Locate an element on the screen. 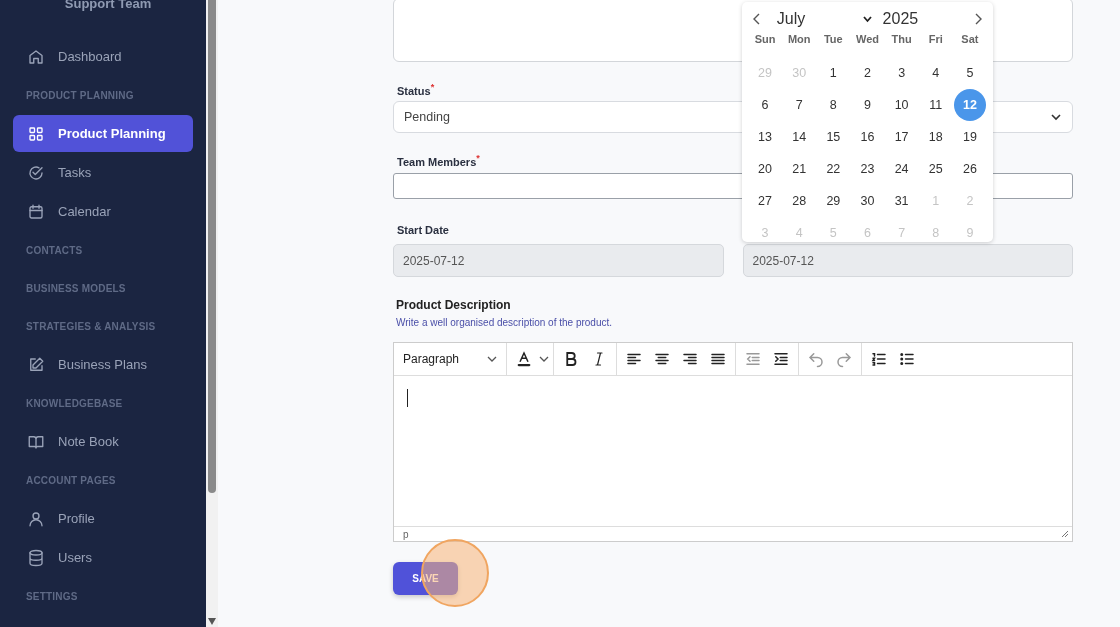 This screenshot has height=627, width=1120. calendar-day: 27 is located at coordinates (765, 201).